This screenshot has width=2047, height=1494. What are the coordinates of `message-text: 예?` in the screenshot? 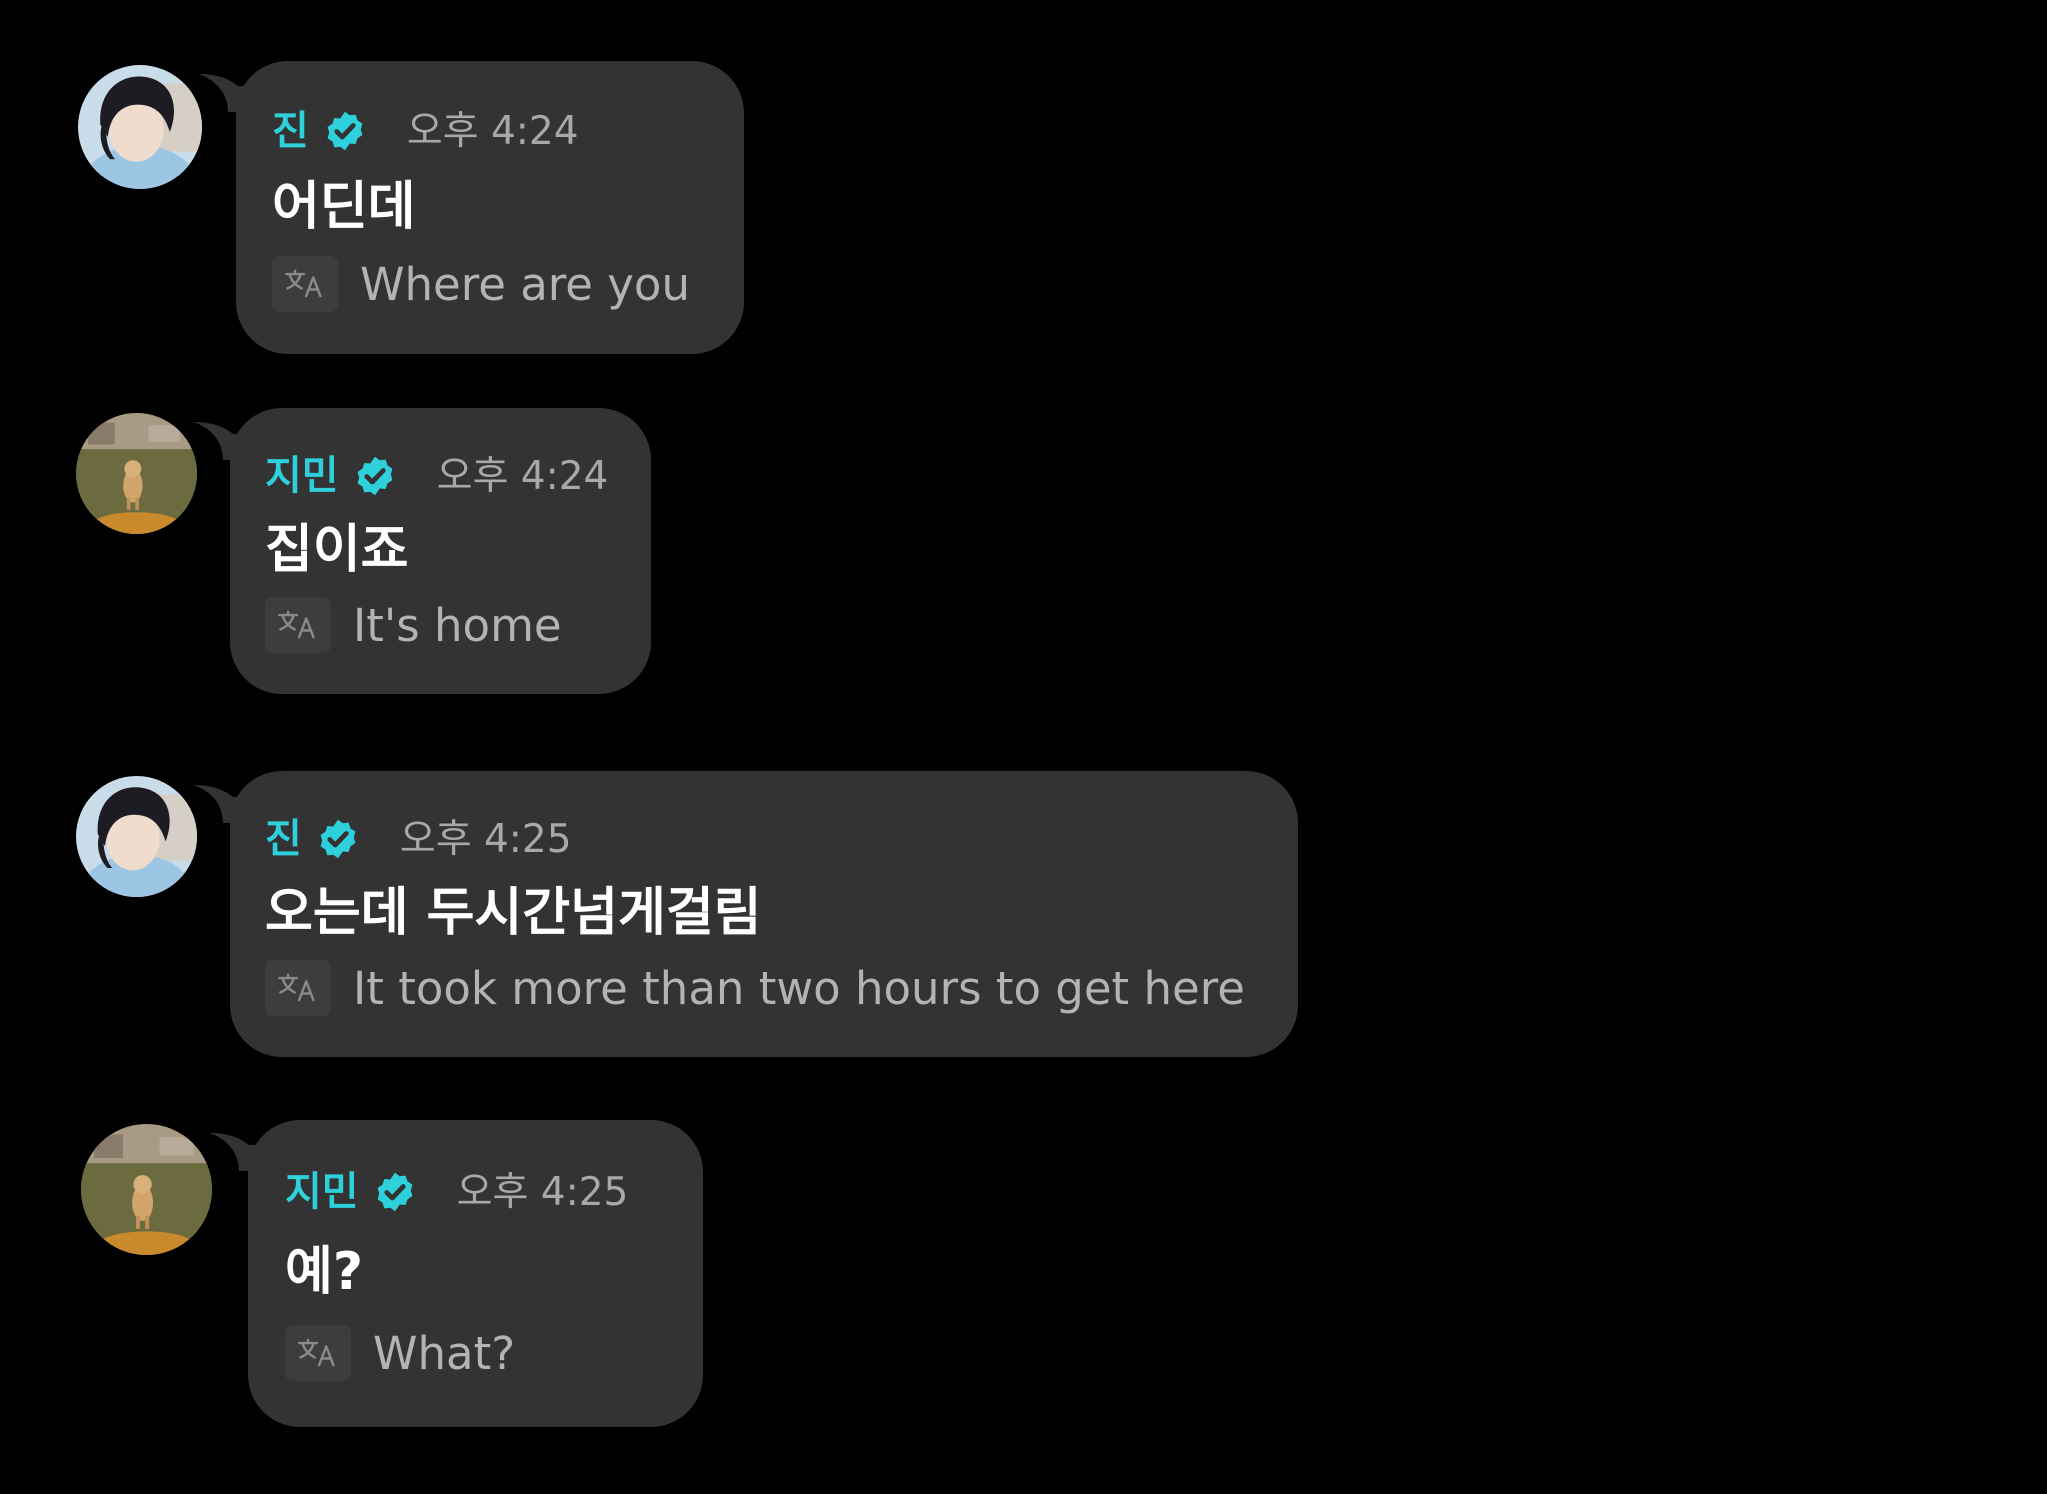 It's located at (324, 1272).